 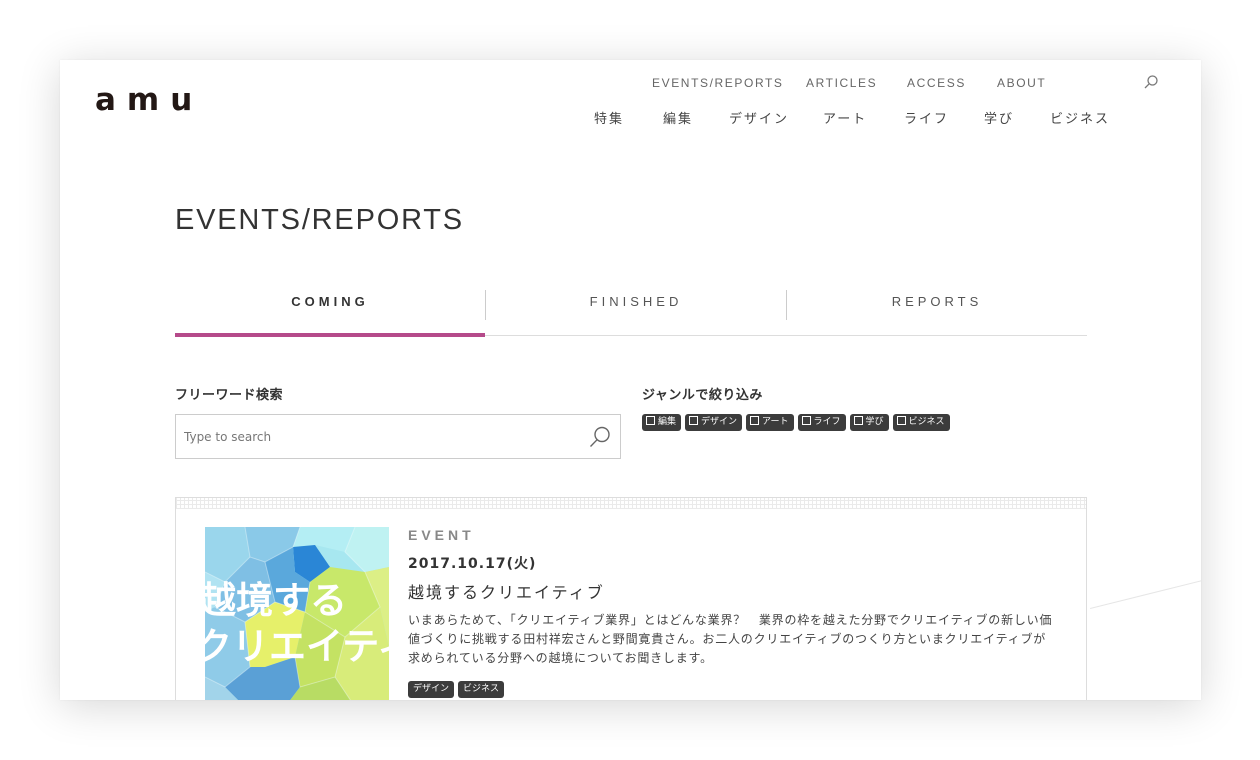 What do you see at coordinates (874, 422) in the screenshot?
I see `chip-label: 学び` at bounding box center [874, 422].